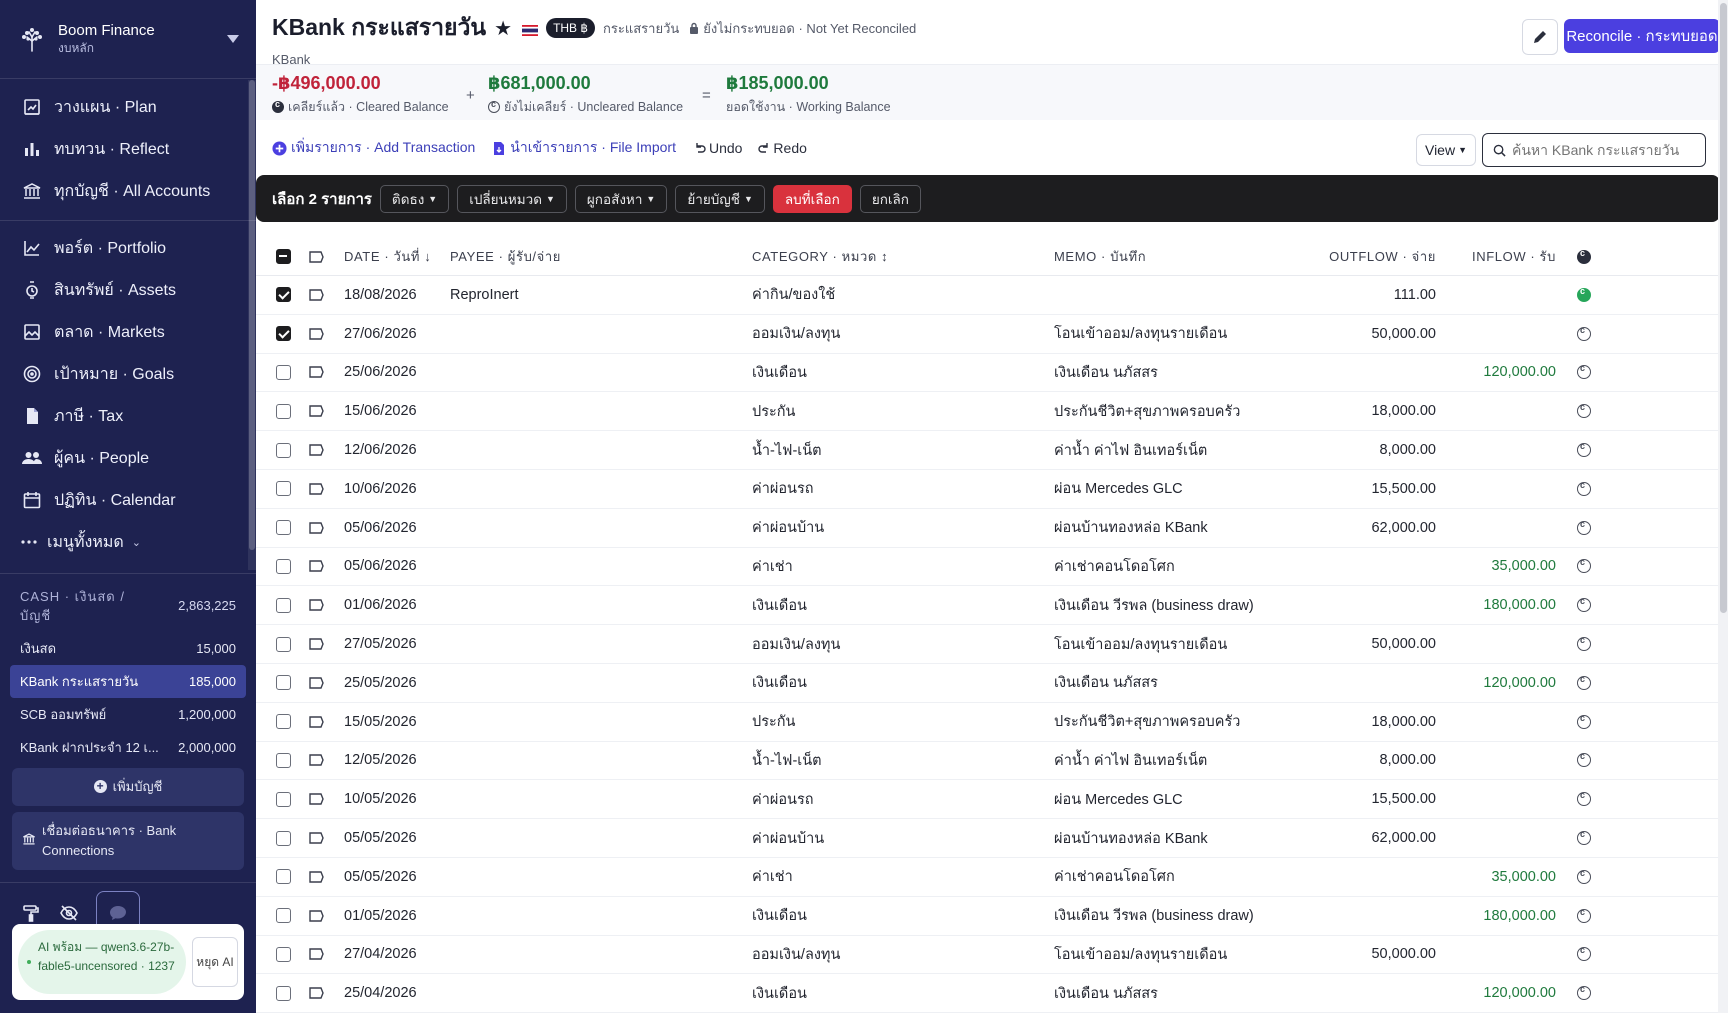 The width and height of the screenshot is (1728, 1013). I want to click on nav-item-tax: ภาษี · Tax, so click(128, 416).